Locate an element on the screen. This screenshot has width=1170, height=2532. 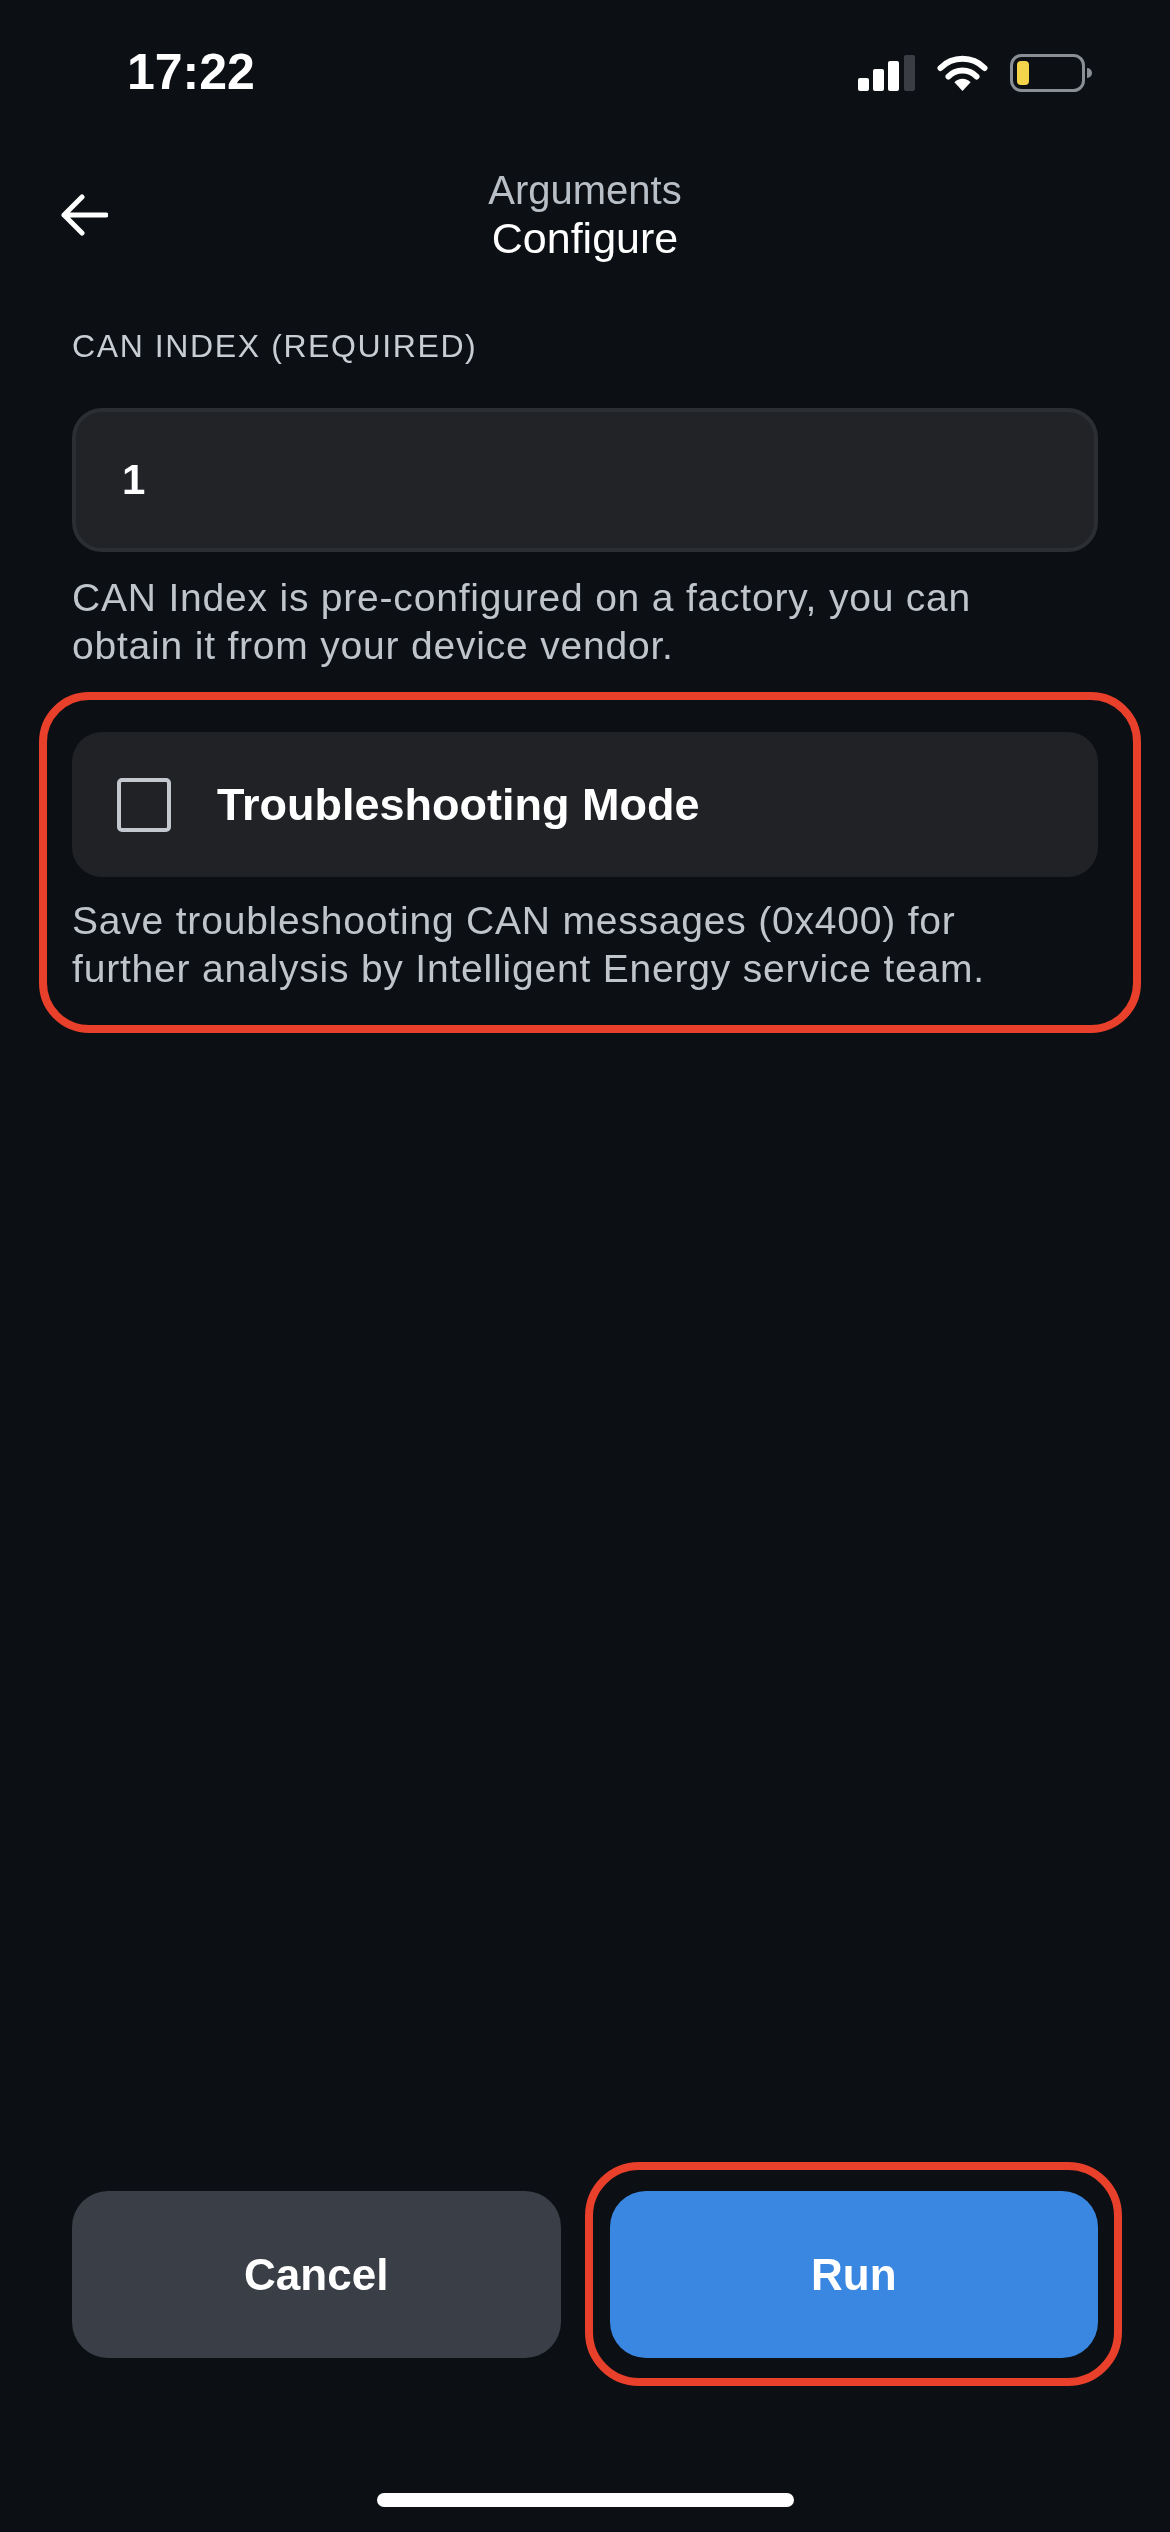
status-time: 17:22 is located at coordinates (191, 72).